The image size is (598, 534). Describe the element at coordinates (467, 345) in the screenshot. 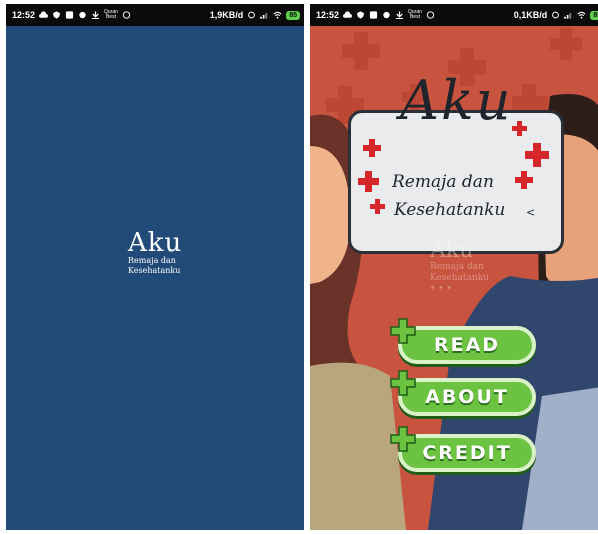

I see `read-button-label: READ` at that location.